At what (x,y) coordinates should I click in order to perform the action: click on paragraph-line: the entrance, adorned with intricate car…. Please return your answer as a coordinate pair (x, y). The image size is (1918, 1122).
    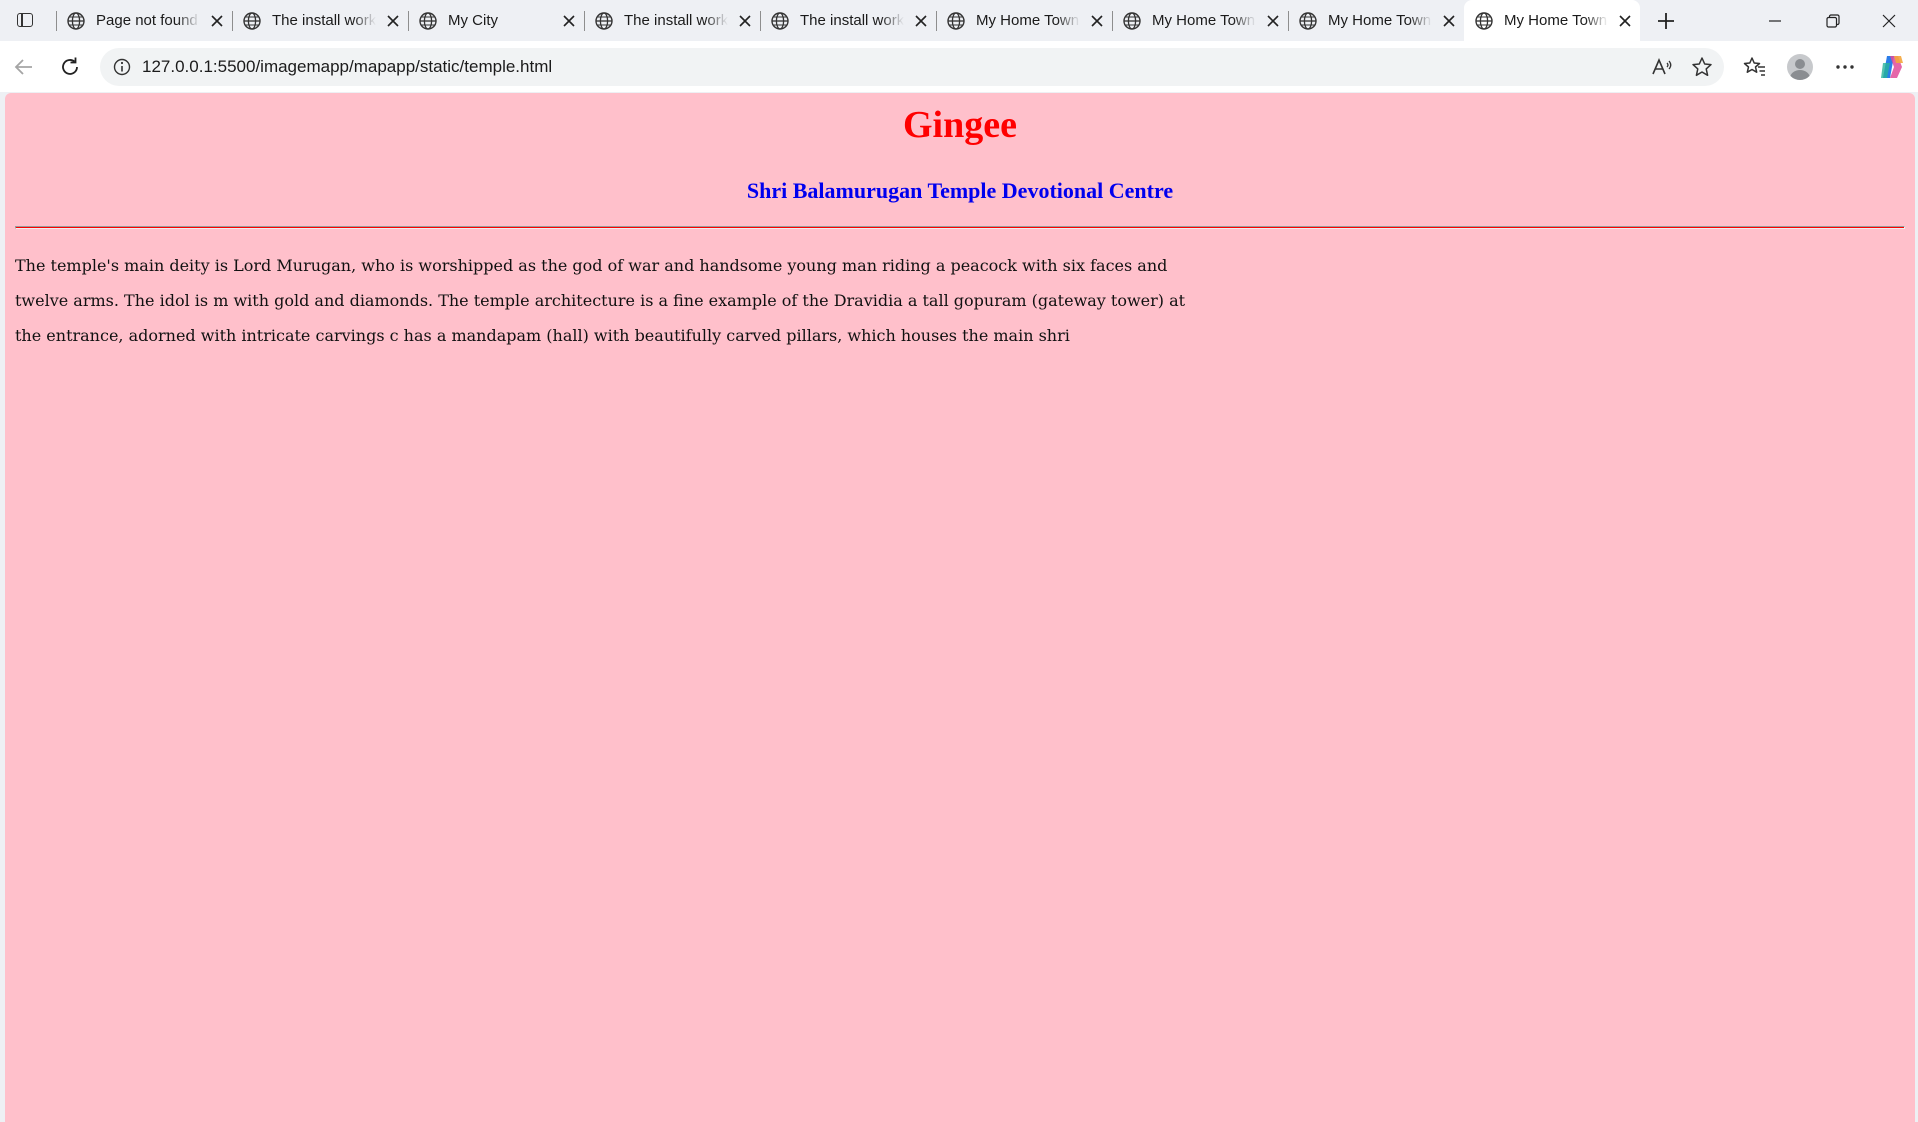
    Looking at the image, I should click on (542, 335).